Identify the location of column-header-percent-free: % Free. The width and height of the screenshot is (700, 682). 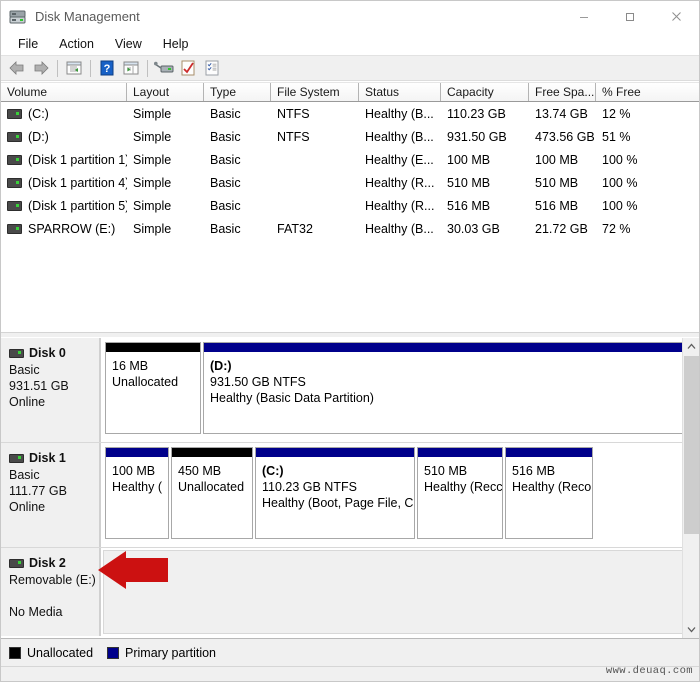
(647, 92).